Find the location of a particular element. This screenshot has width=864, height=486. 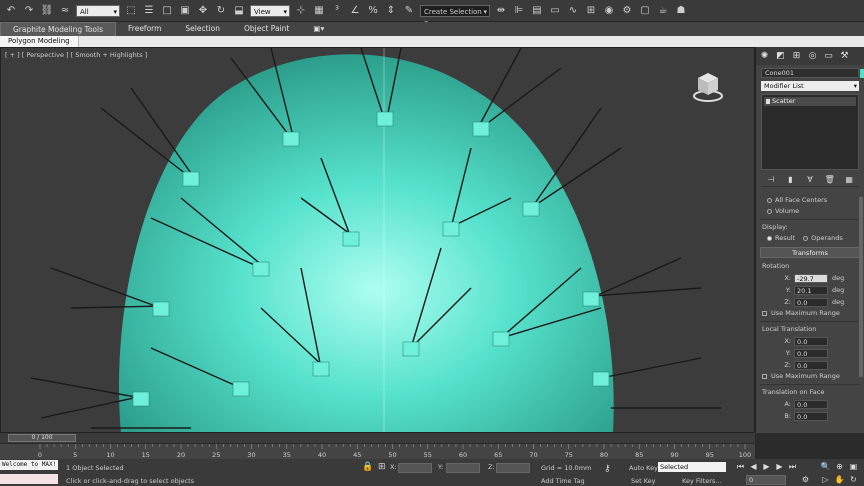

named-selection-set-dropdown: Create Selection Se is located at coordinates (455, 16).